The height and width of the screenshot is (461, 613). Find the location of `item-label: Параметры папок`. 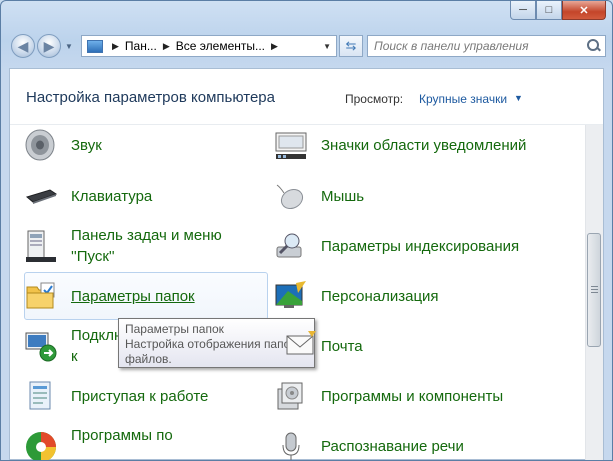

item-label: Параметры папок is located at coordinates (133, 296).